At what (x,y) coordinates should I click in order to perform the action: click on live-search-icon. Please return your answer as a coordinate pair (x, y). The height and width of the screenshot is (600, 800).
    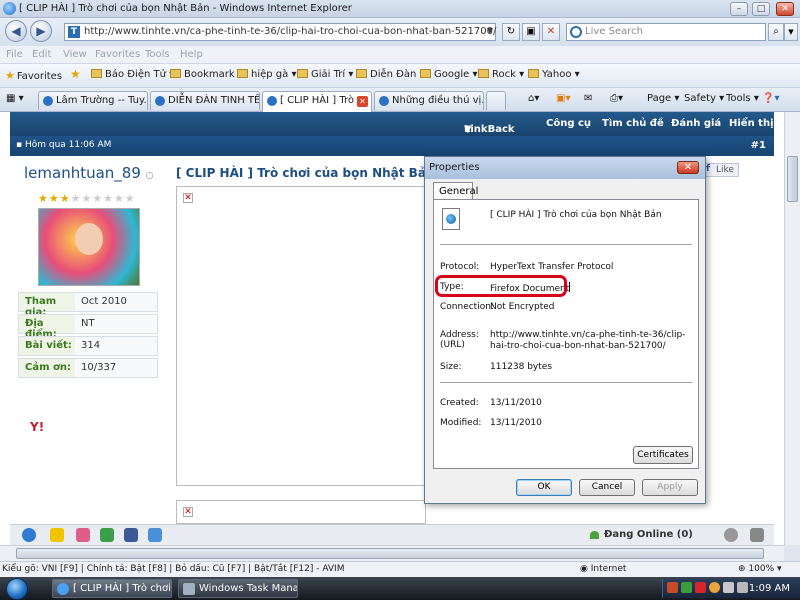
    Looking at the image, I should click on (576, 32).